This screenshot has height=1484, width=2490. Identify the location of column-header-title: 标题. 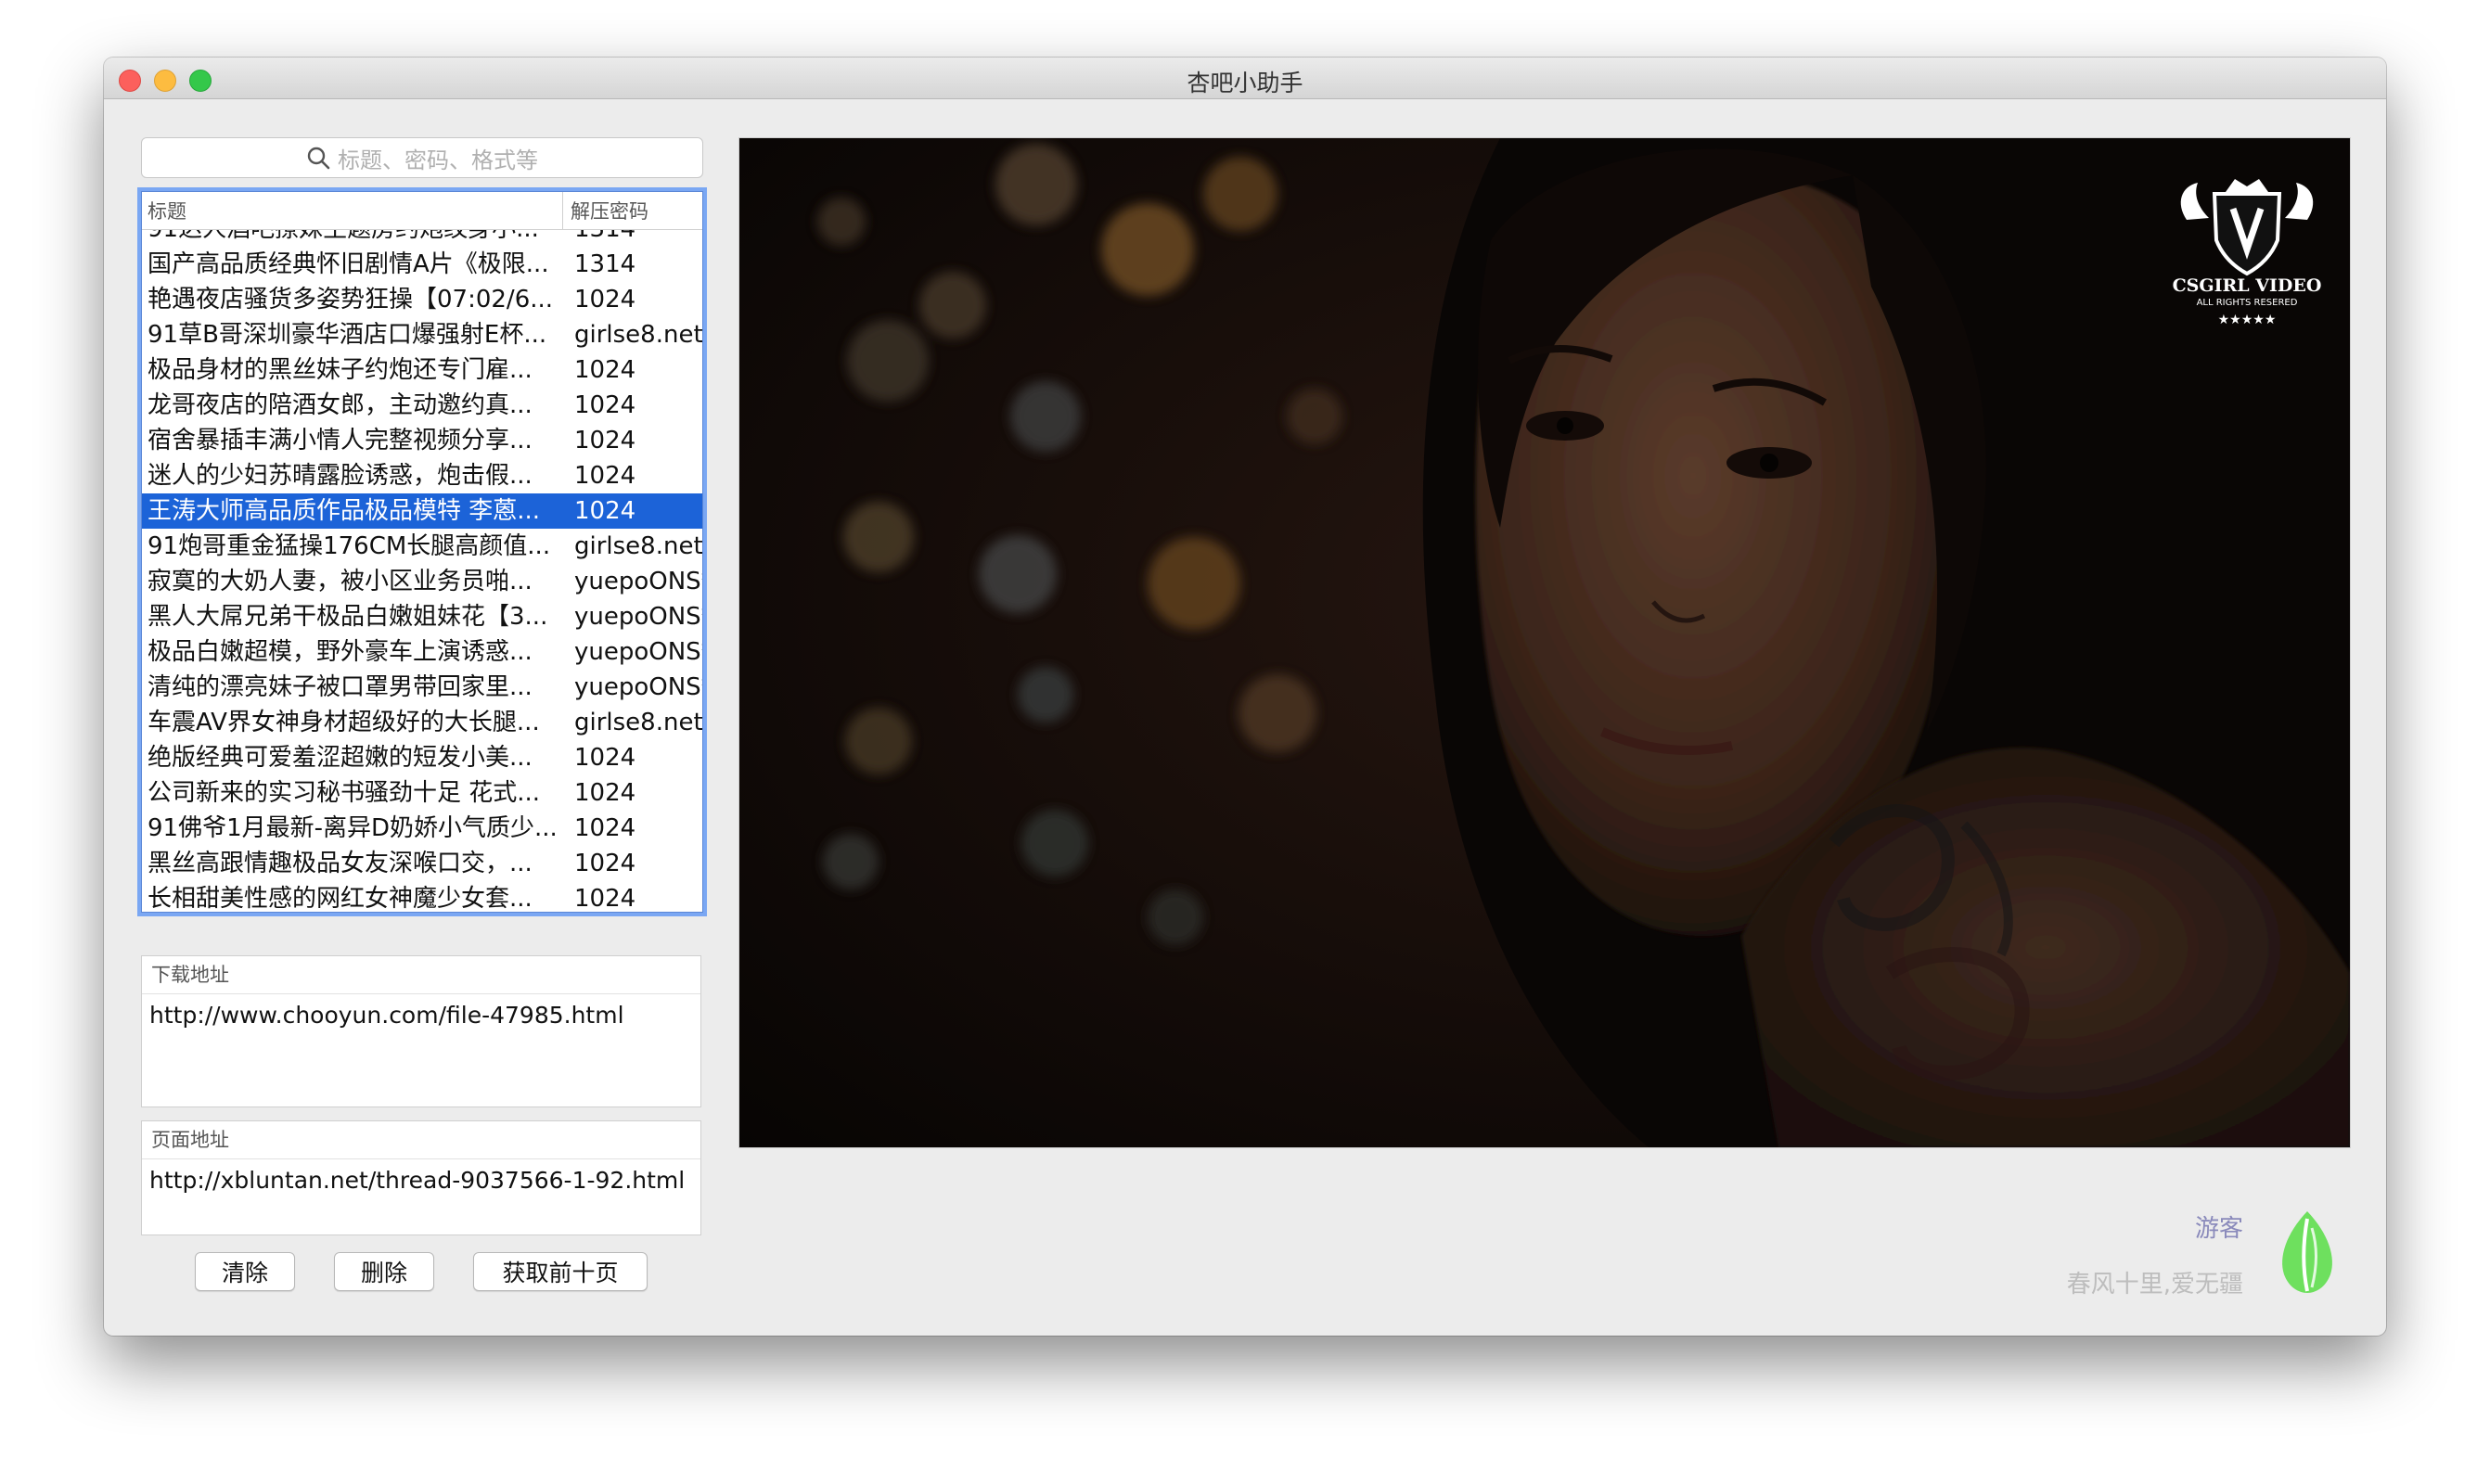
(353, 210).